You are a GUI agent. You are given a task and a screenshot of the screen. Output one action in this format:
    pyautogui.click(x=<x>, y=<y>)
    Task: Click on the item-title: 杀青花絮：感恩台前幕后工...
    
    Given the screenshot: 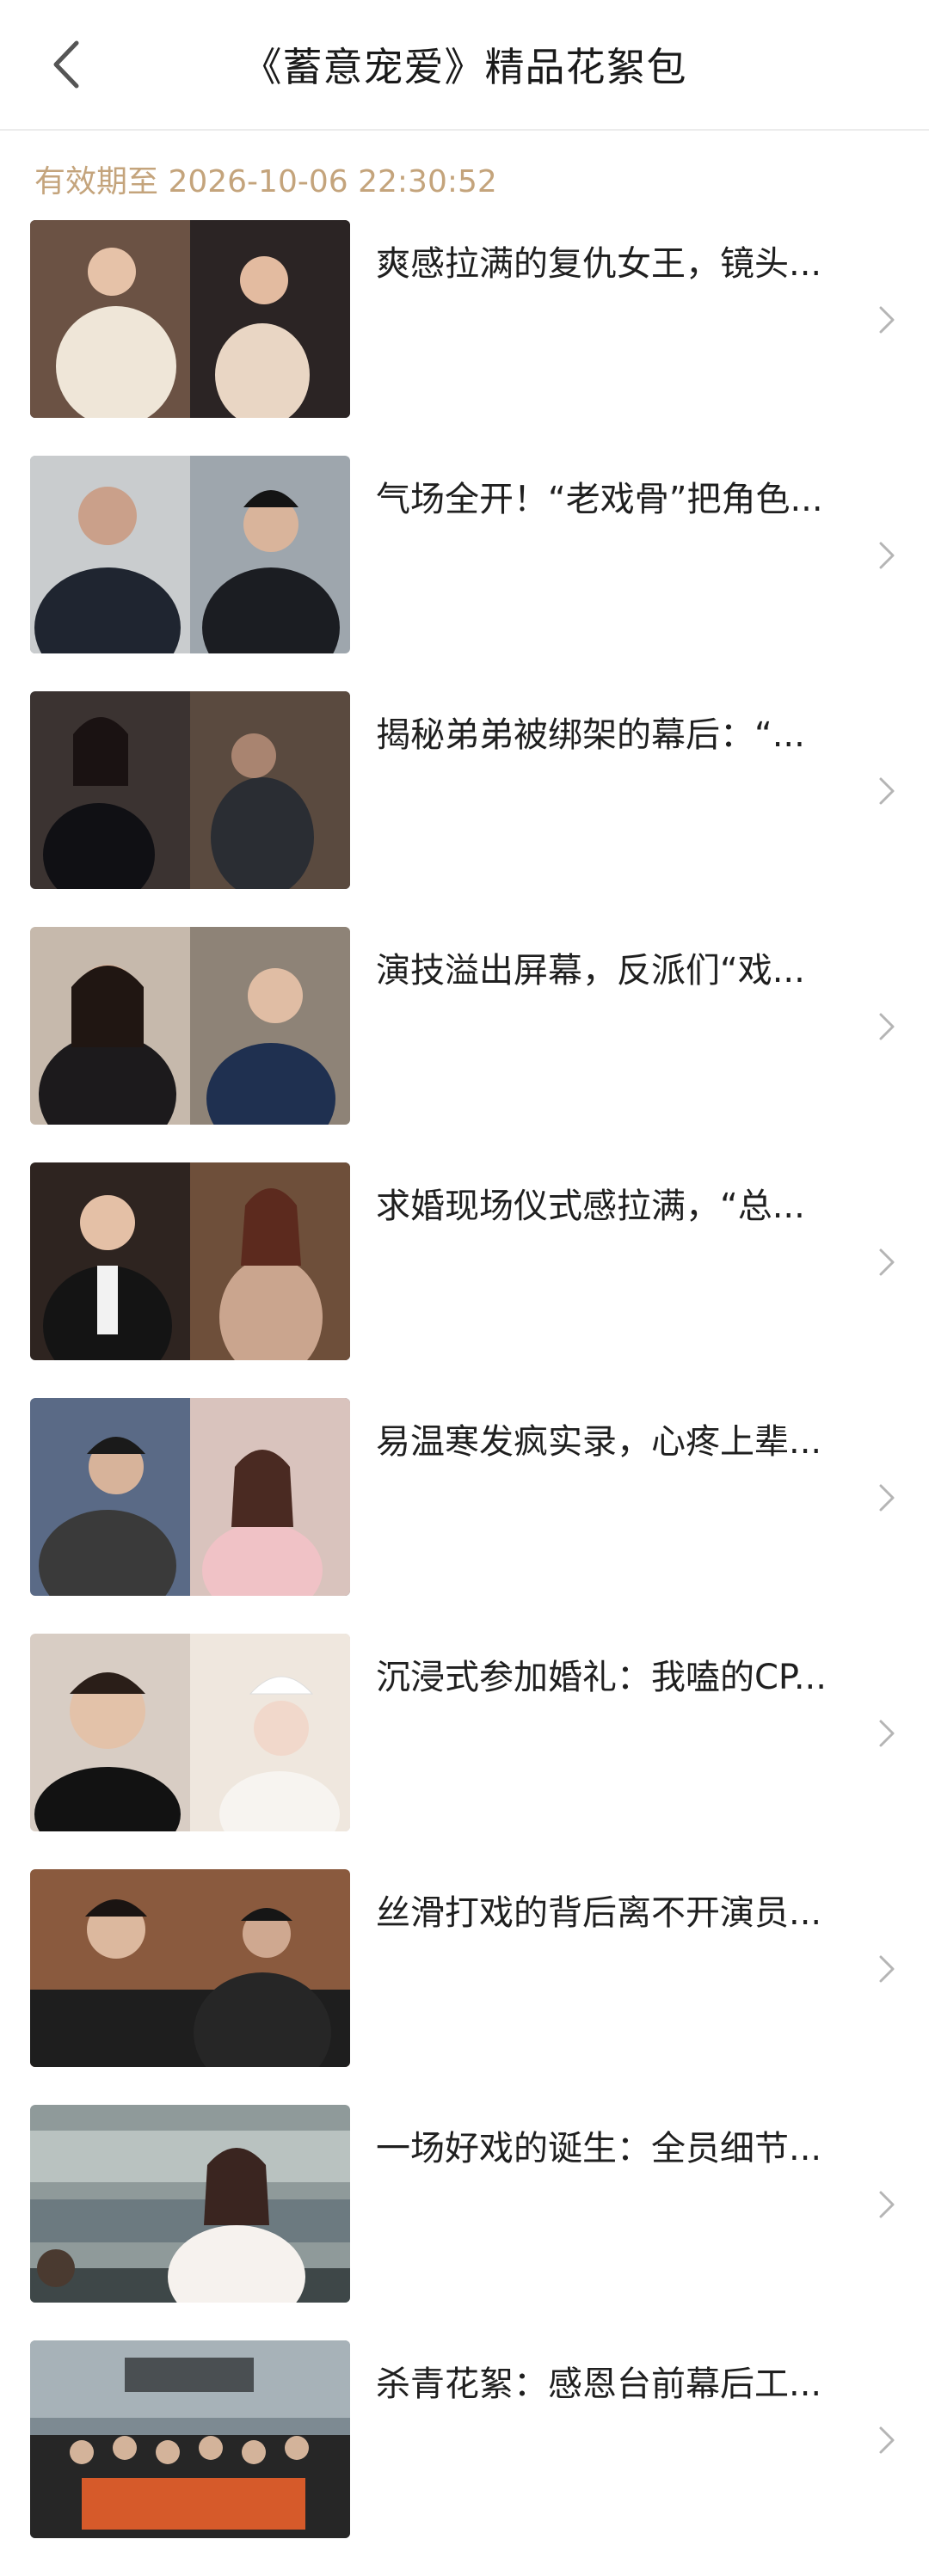 What is the action you would take?
    pyautogui.click(x=599, y=2384)
    